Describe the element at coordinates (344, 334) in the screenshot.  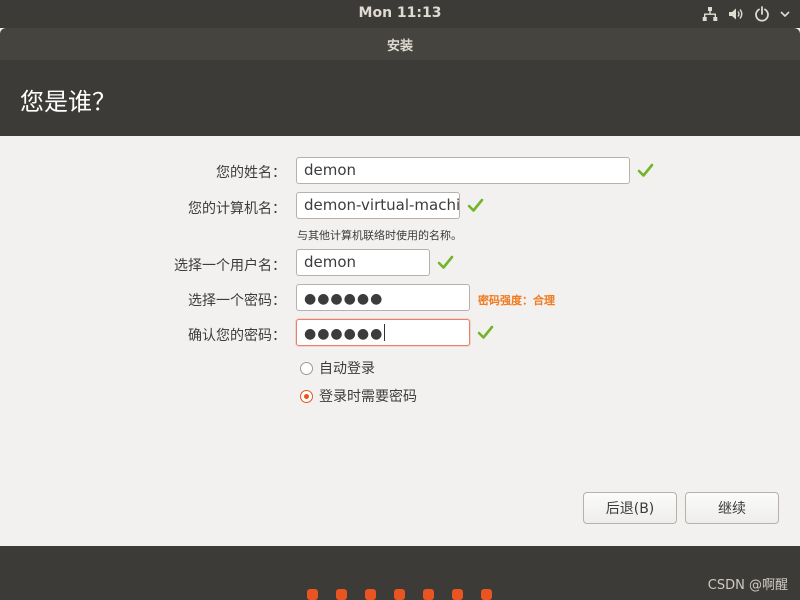
I see `confirm-password-value: ●●●●●●` at that location.